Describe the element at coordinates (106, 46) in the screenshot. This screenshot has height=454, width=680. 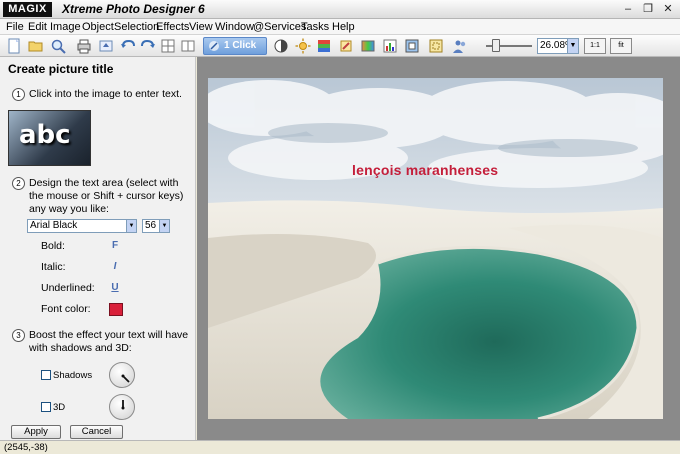
I see `export-icon` at that location.